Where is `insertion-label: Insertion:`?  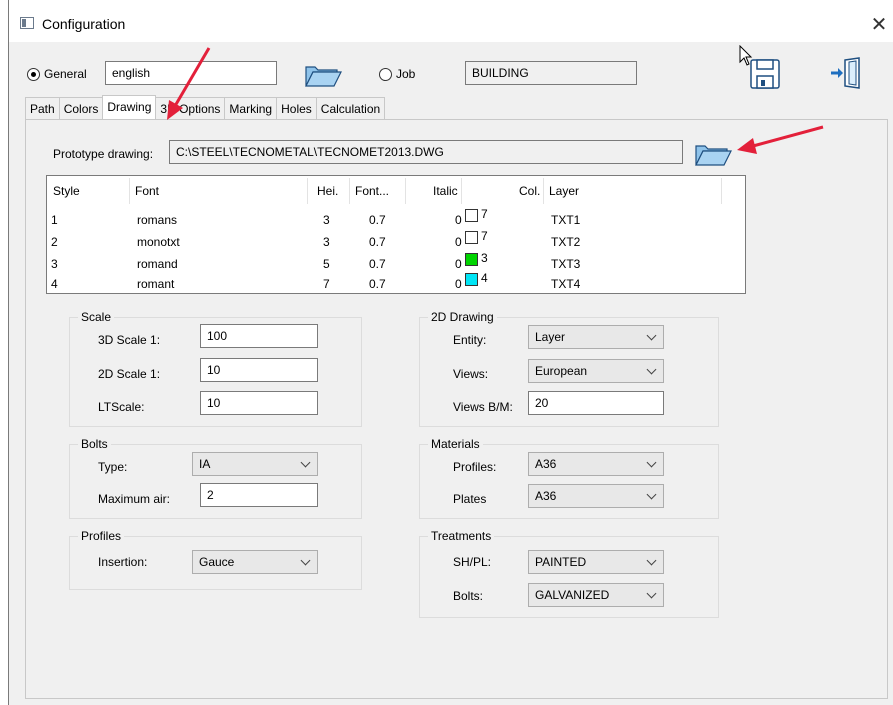
insertion-label: Insertion: is located at coordinates (123, 562).